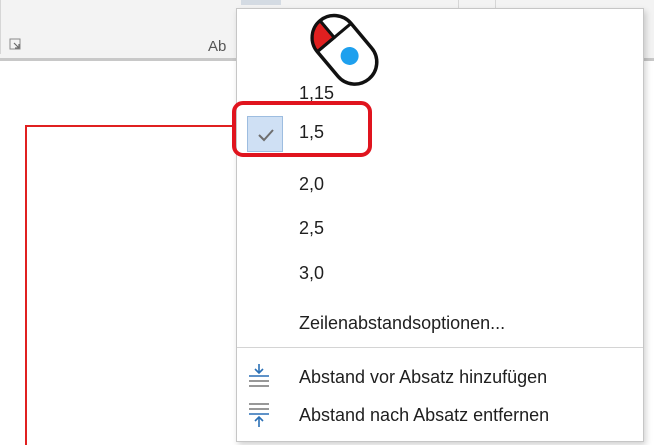 The image size is (654, 445). I want to click on menu-item-space-after: Abstand nach Absatz entfernen, so click(440, 415).